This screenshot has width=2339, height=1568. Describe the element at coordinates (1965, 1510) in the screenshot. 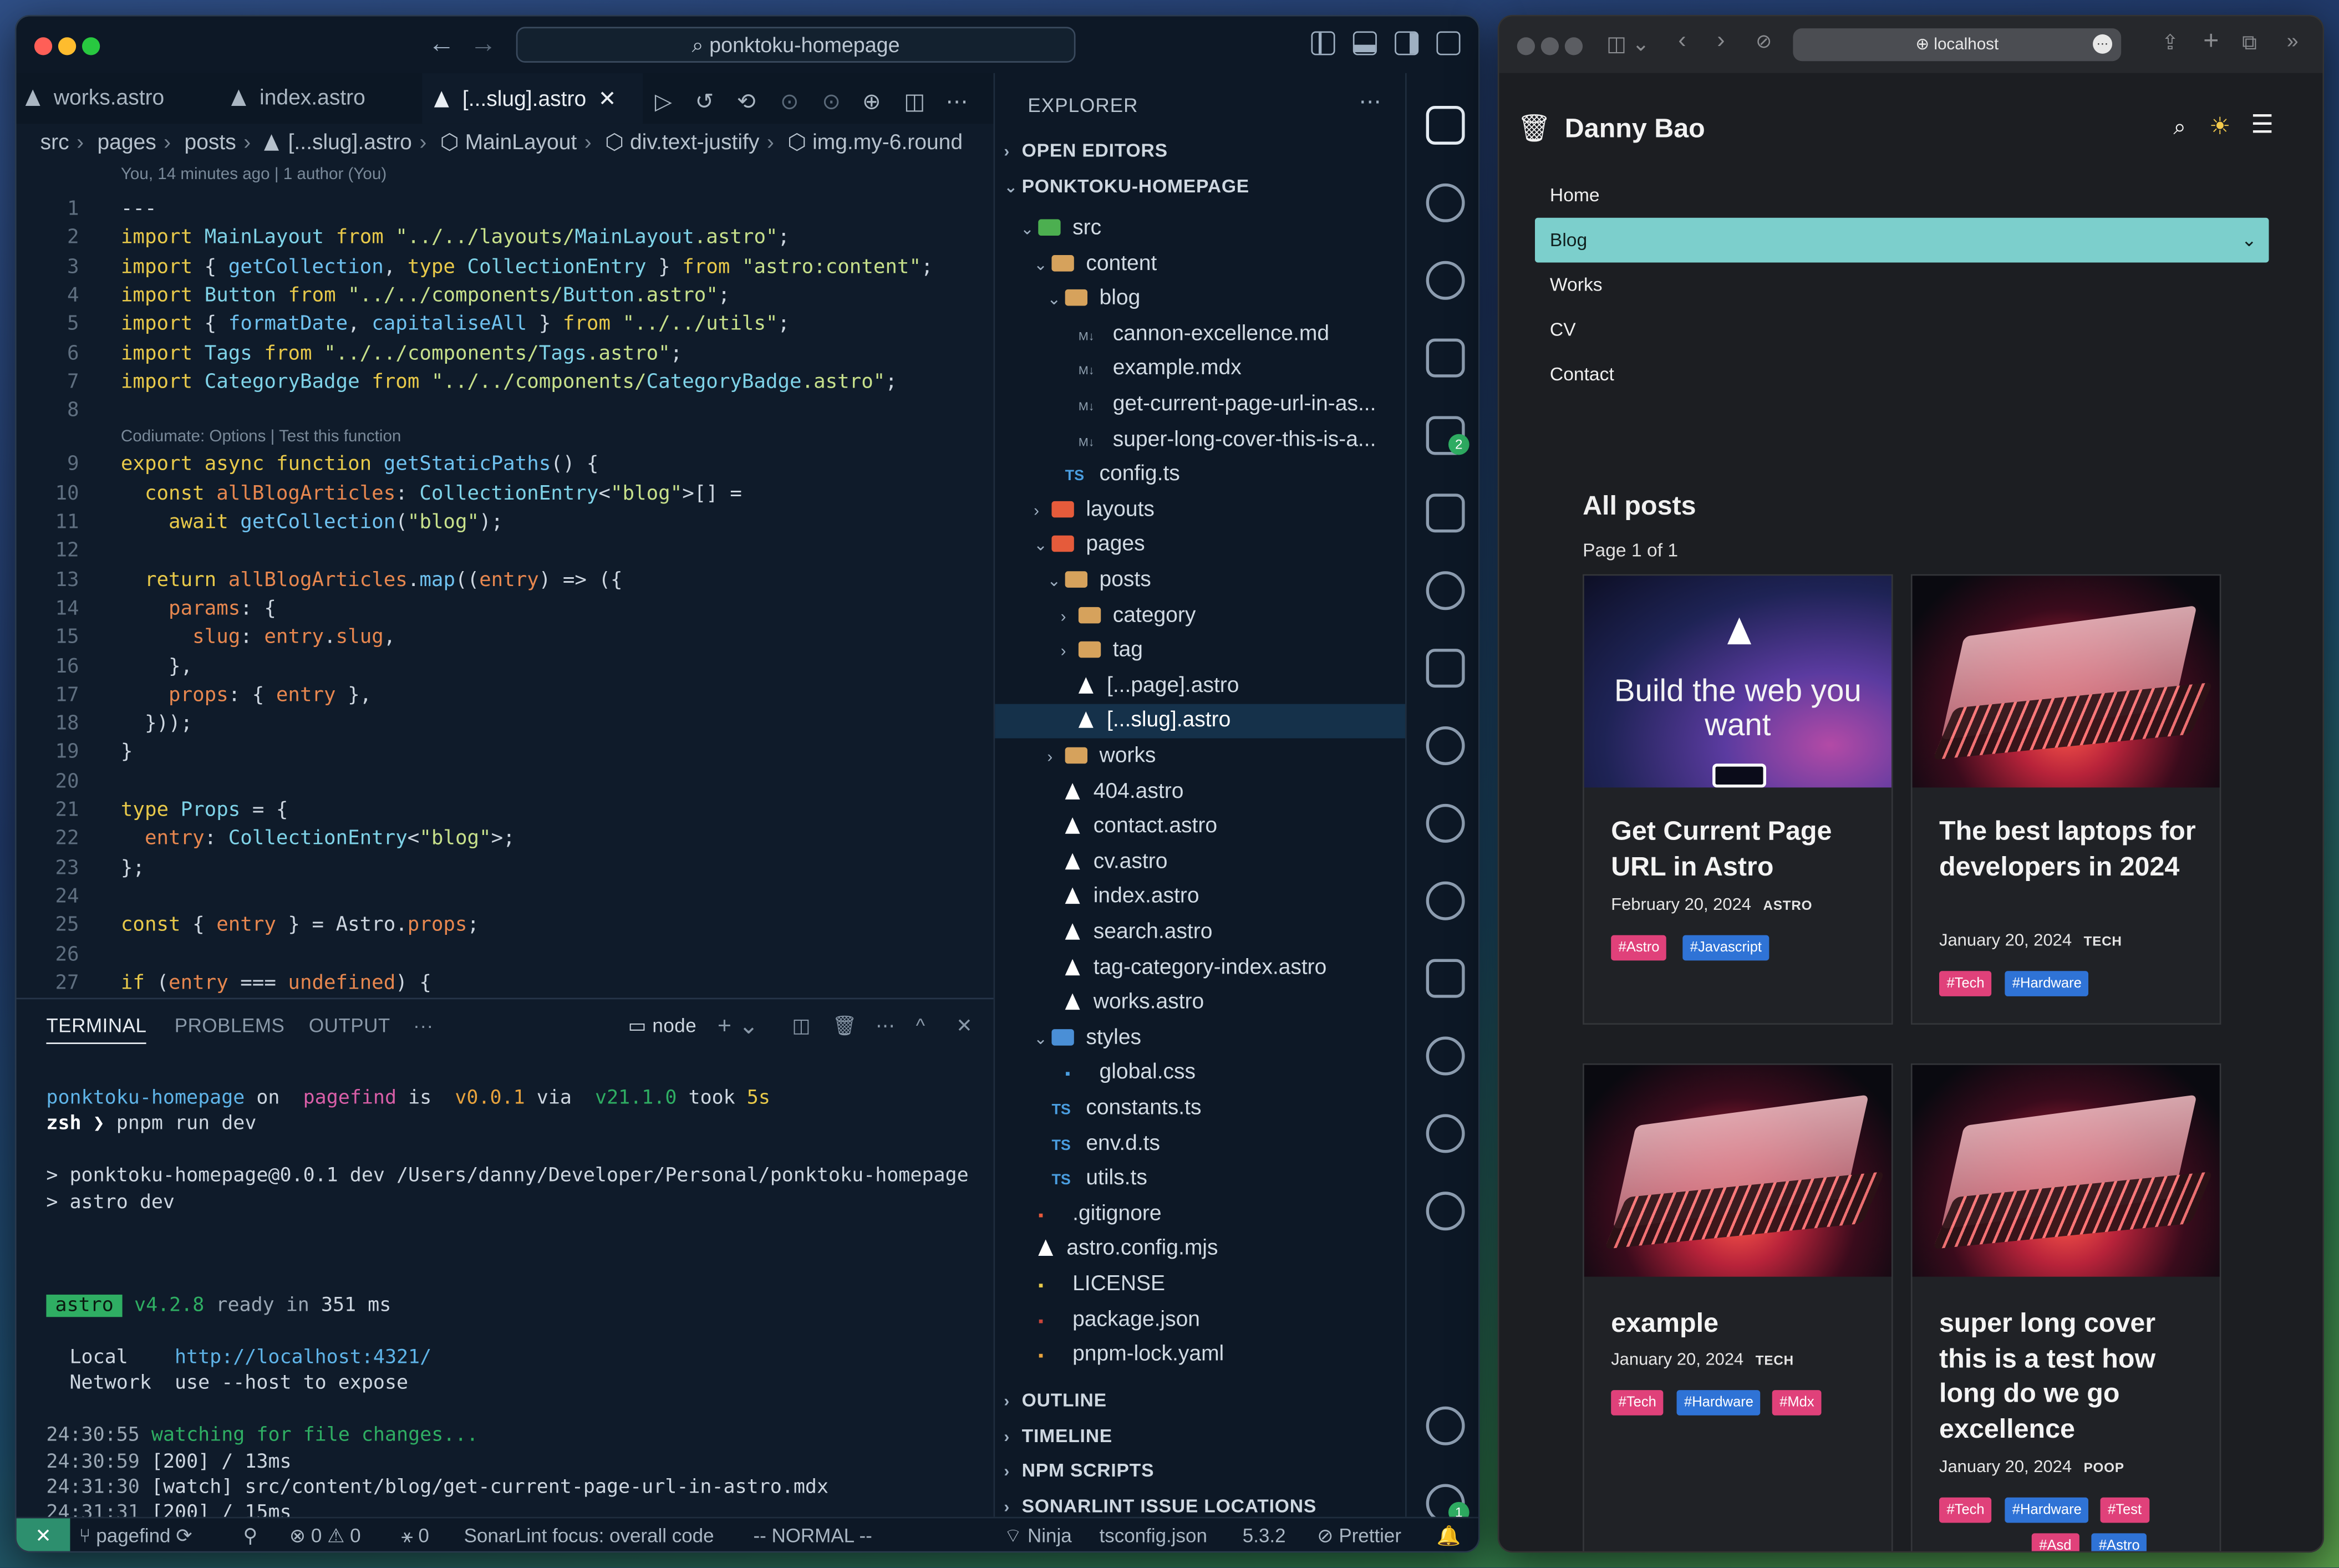

I see `tag-chip: #Tech` at that location.